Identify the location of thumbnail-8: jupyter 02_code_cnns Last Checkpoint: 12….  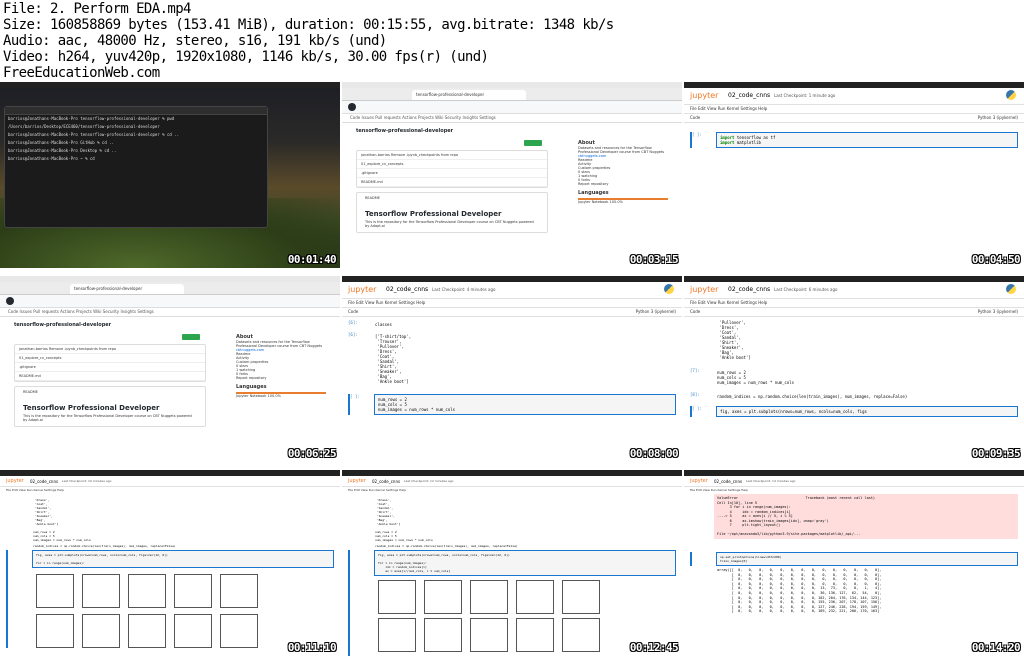
(512, 563).